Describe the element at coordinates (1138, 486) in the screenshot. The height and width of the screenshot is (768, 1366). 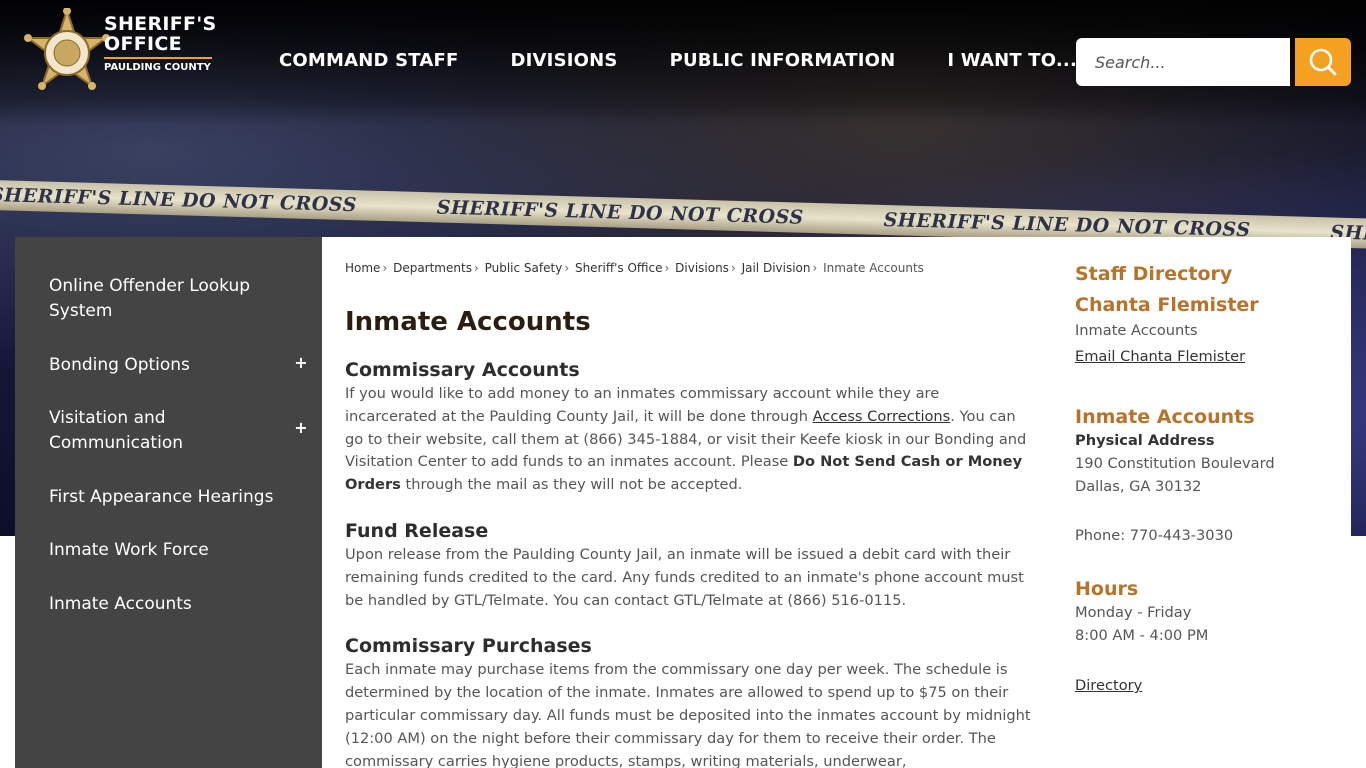
I see `address-line2: Dallas, GA 30132` at that location.